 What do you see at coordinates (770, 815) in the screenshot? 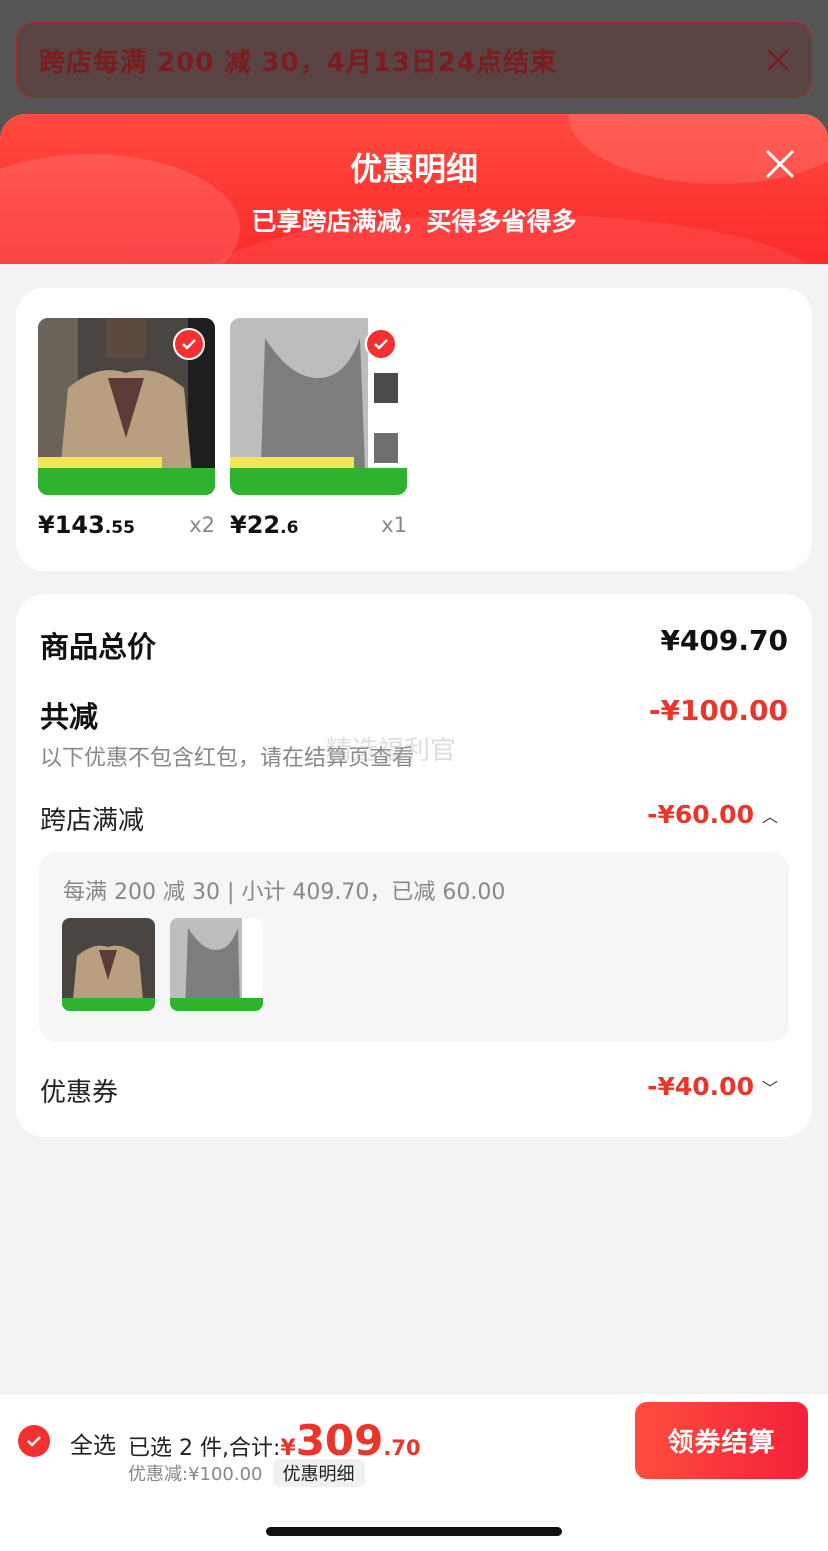
I see `chevron-up-icon: ︿` at bounding box center [770, 815].